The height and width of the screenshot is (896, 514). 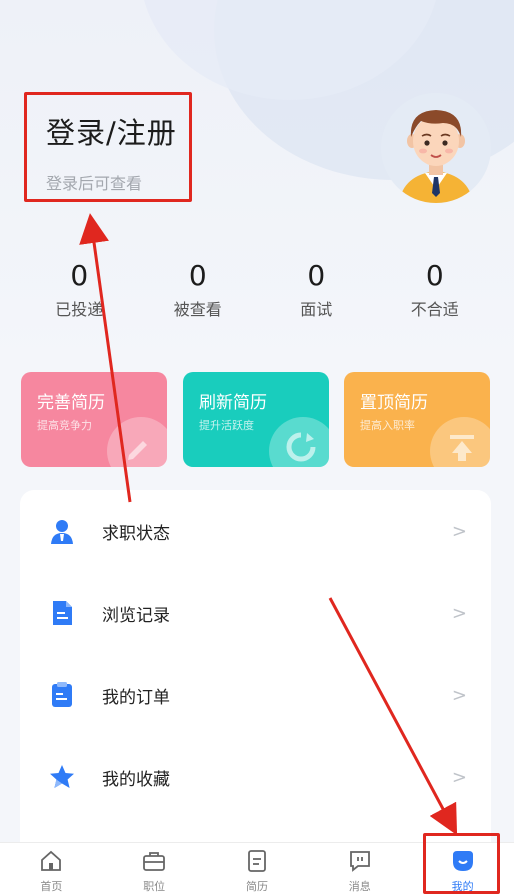 What do you see at coordinates (136, 697) in the screenshot?
I see `menu-item-label: 我的订单` at bounding box center [136, 697].